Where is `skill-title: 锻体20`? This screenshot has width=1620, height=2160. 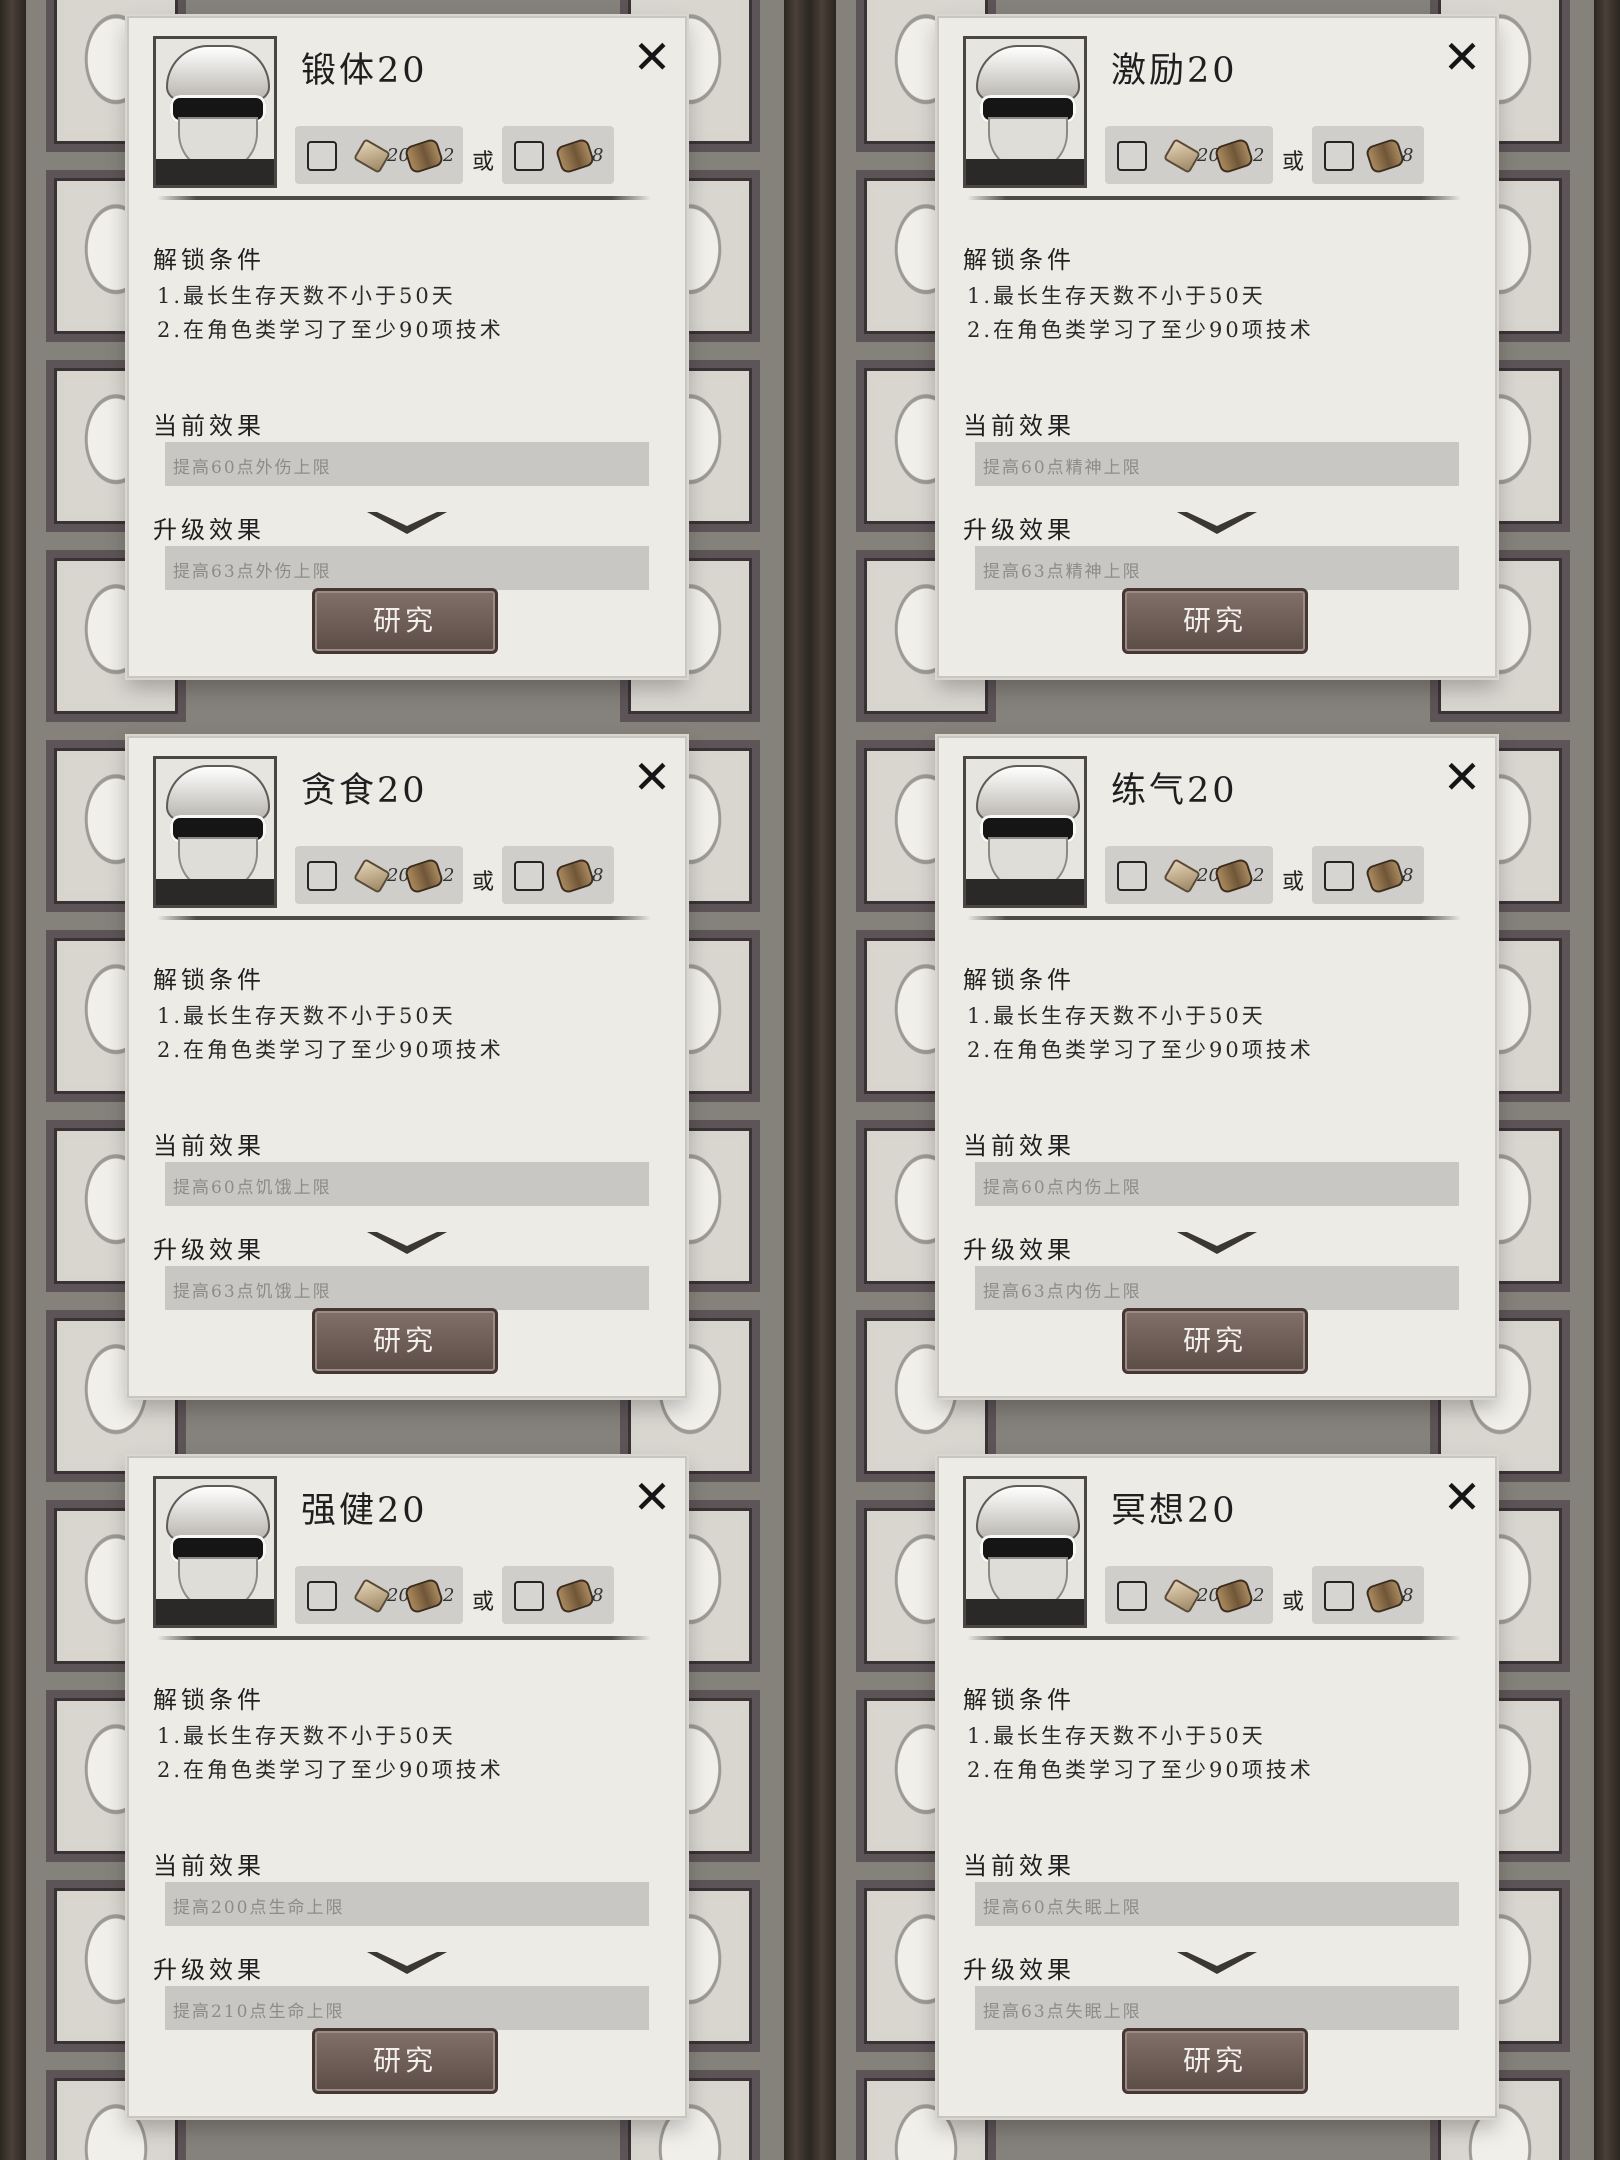
skill-title: 锻体20 is located at coordinates (364, 71).